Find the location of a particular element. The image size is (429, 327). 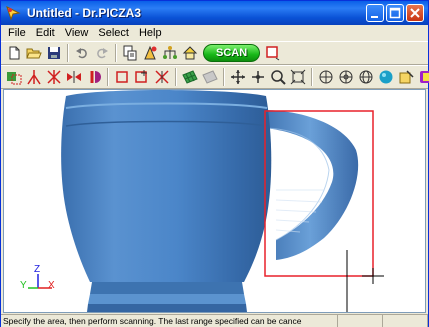

shaded-icon is located at coordinates (386, 77).